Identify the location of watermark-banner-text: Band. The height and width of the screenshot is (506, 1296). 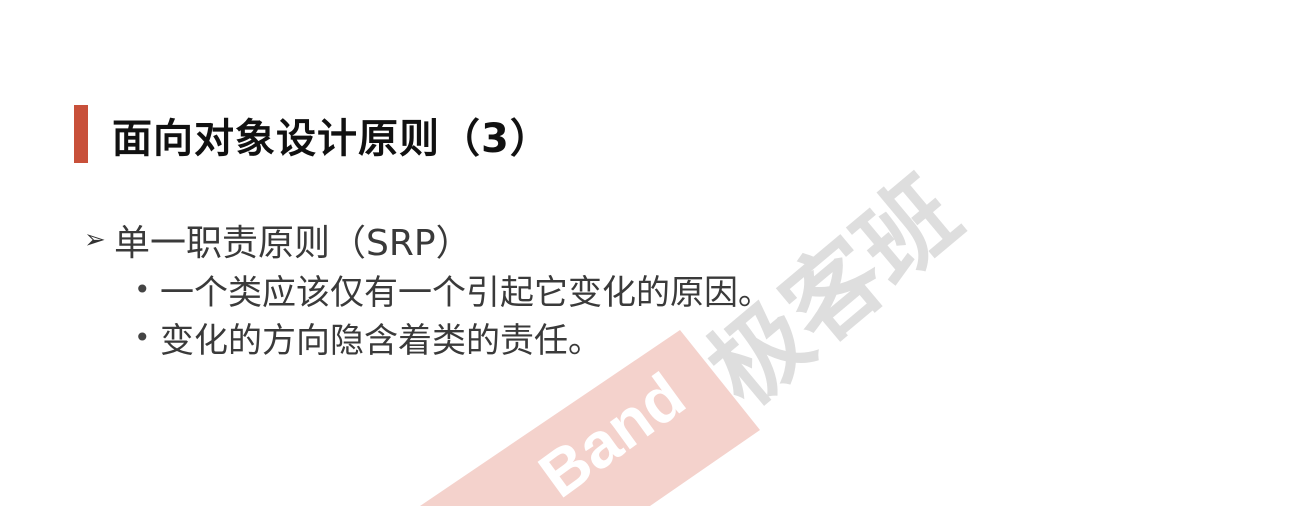
(612, 432).